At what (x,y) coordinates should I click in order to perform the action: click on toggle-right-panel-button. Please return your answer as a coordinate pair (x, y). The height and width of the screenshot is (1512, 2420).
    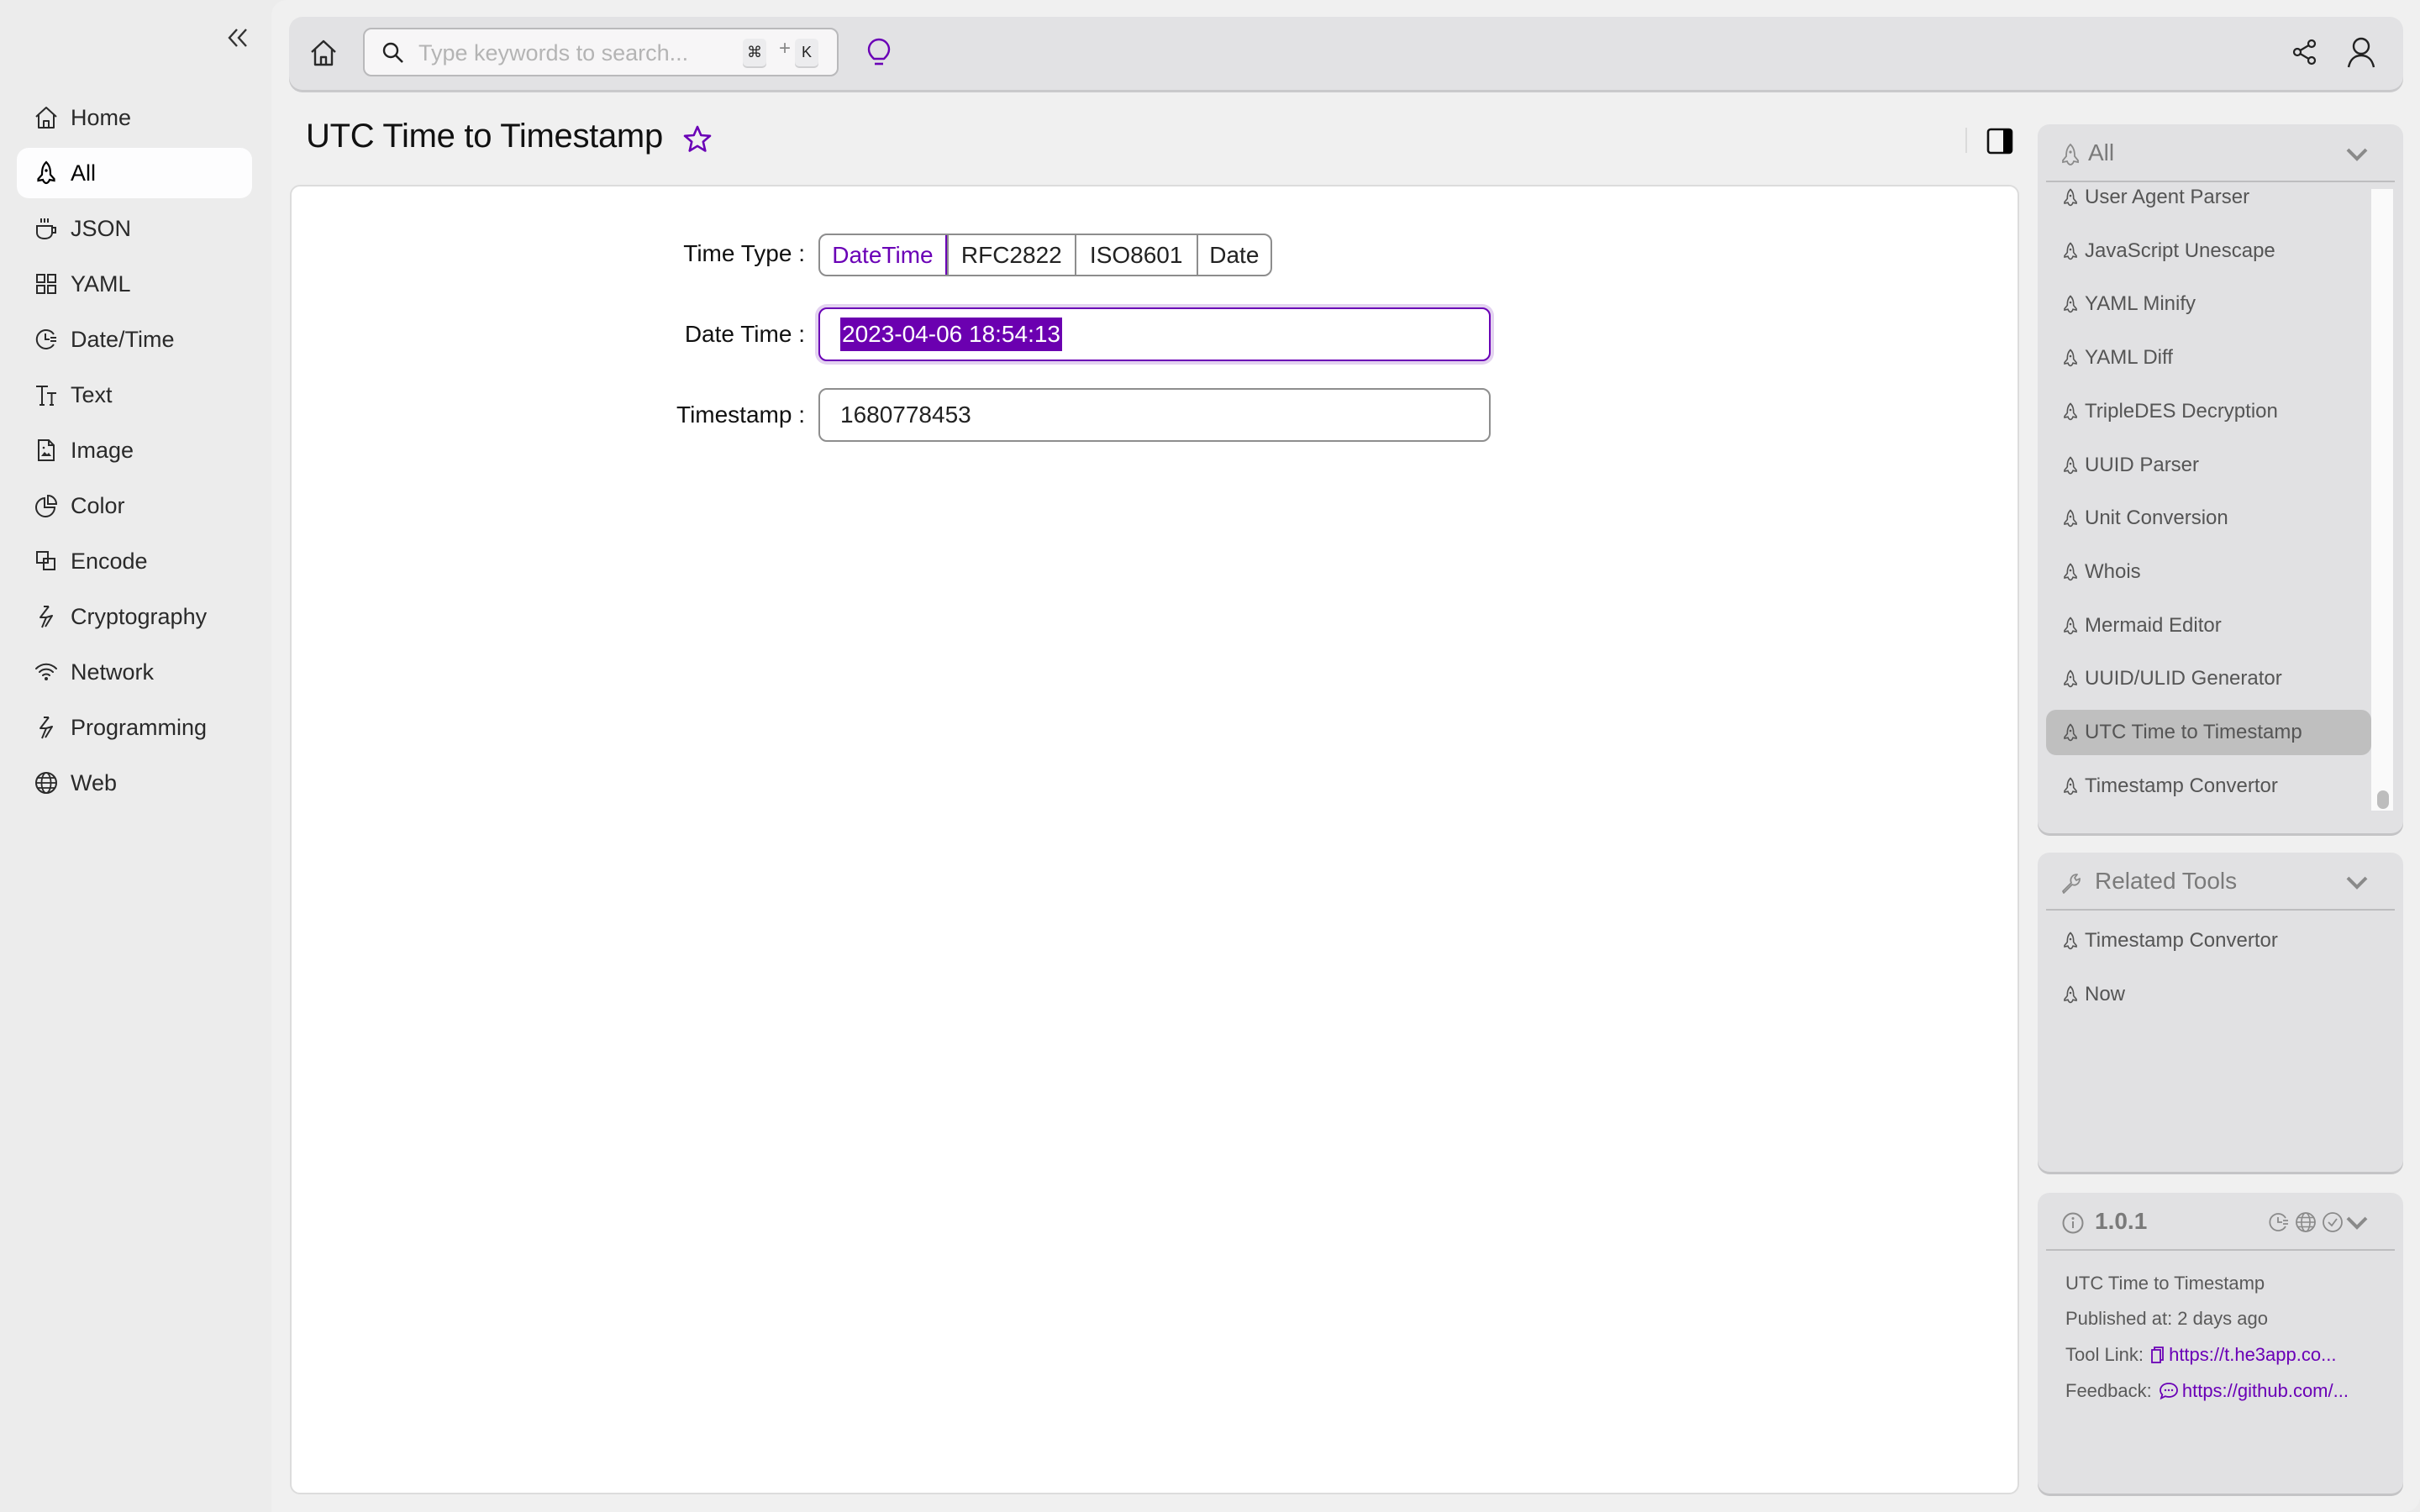
    Looking at the image, I should click on (1999, 141).